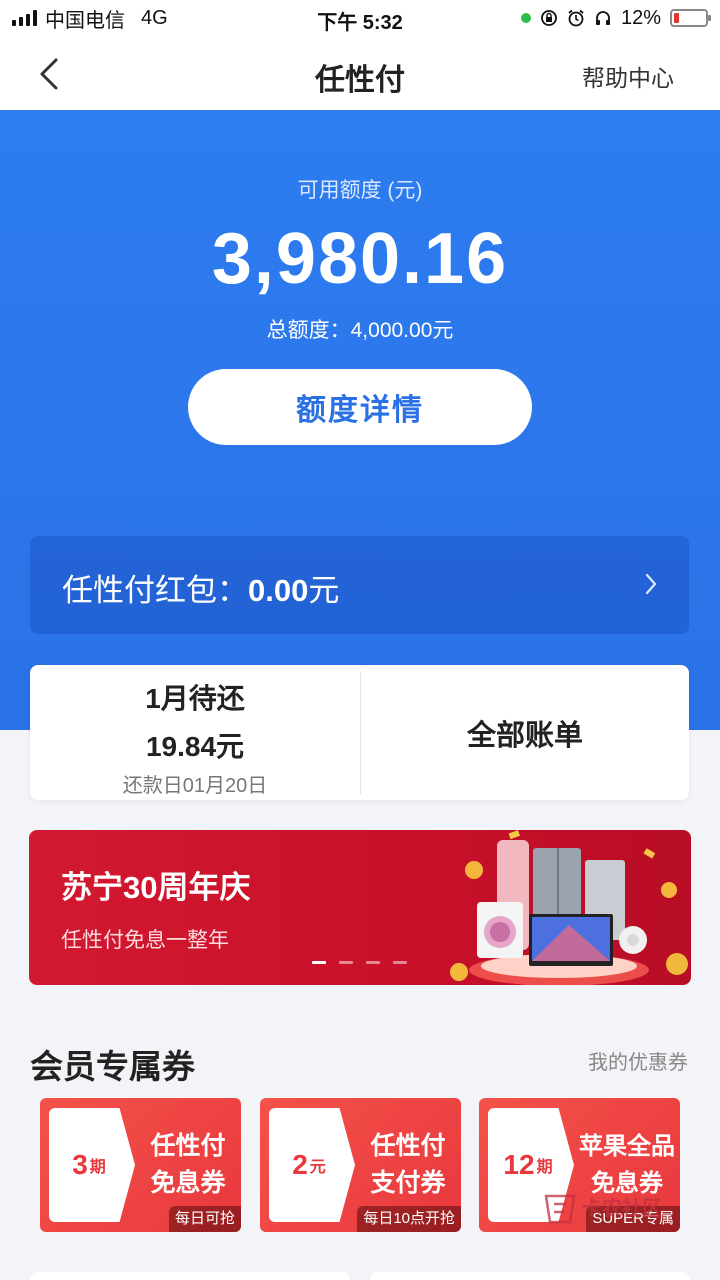 This screenshot has height=1280, width=720. Describe the element at coordinates (549, 18) in the screenshot. I see `rotation-lock-icon` at that location.